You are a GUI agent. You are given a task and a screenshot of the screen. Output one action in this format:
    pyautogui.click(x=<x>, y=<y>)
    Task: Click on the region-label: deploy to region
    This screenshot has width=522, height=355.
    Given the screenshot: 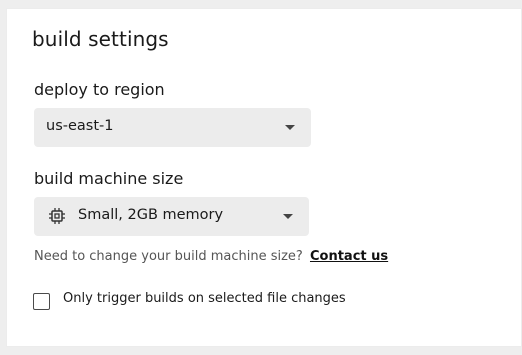 What is the action you would take?
    pyautogui.click(x=99, y=89)
    